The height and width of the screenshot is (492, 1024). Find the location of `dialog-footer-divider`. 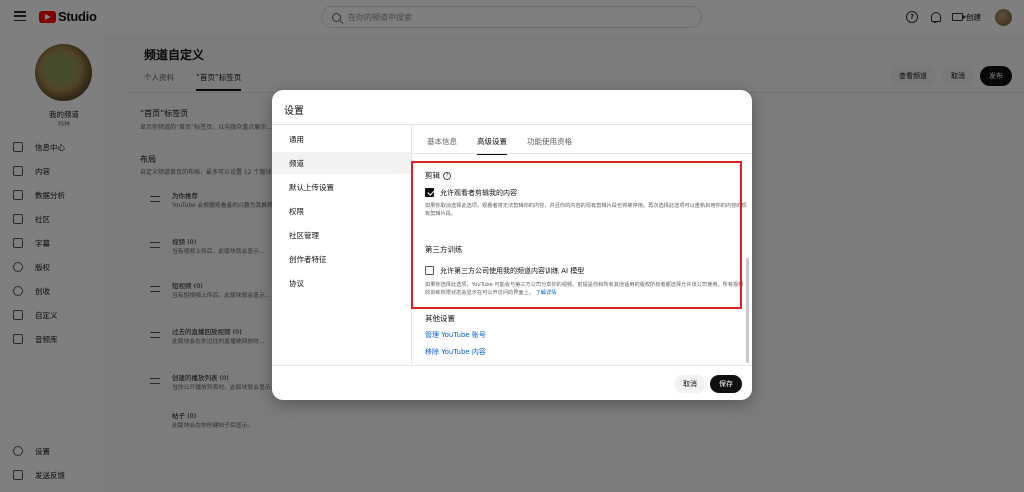

dialog-footer-divider is located at coordinates (512, 365).